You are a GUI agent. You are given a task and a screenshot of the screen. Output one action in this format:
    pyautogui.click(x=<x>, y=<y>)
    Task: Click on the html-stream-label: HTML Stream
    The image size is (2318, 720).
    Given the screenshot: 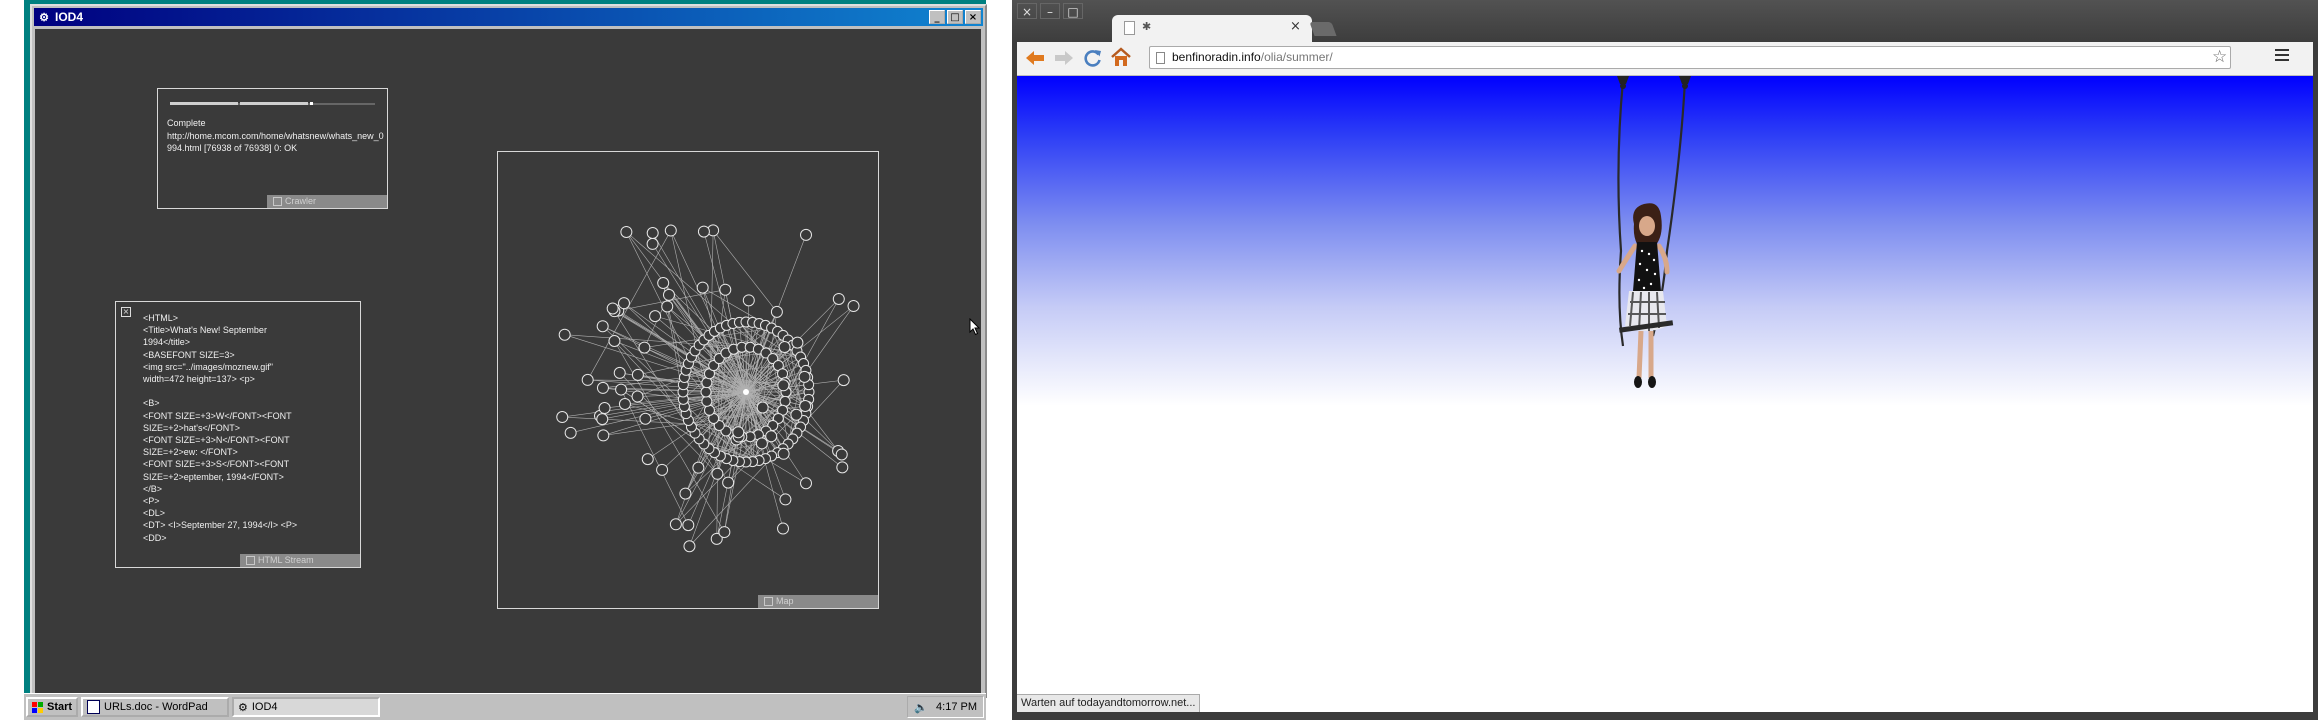 What is the action you would take?
    pyautogui.click(x=300, y=560)
    